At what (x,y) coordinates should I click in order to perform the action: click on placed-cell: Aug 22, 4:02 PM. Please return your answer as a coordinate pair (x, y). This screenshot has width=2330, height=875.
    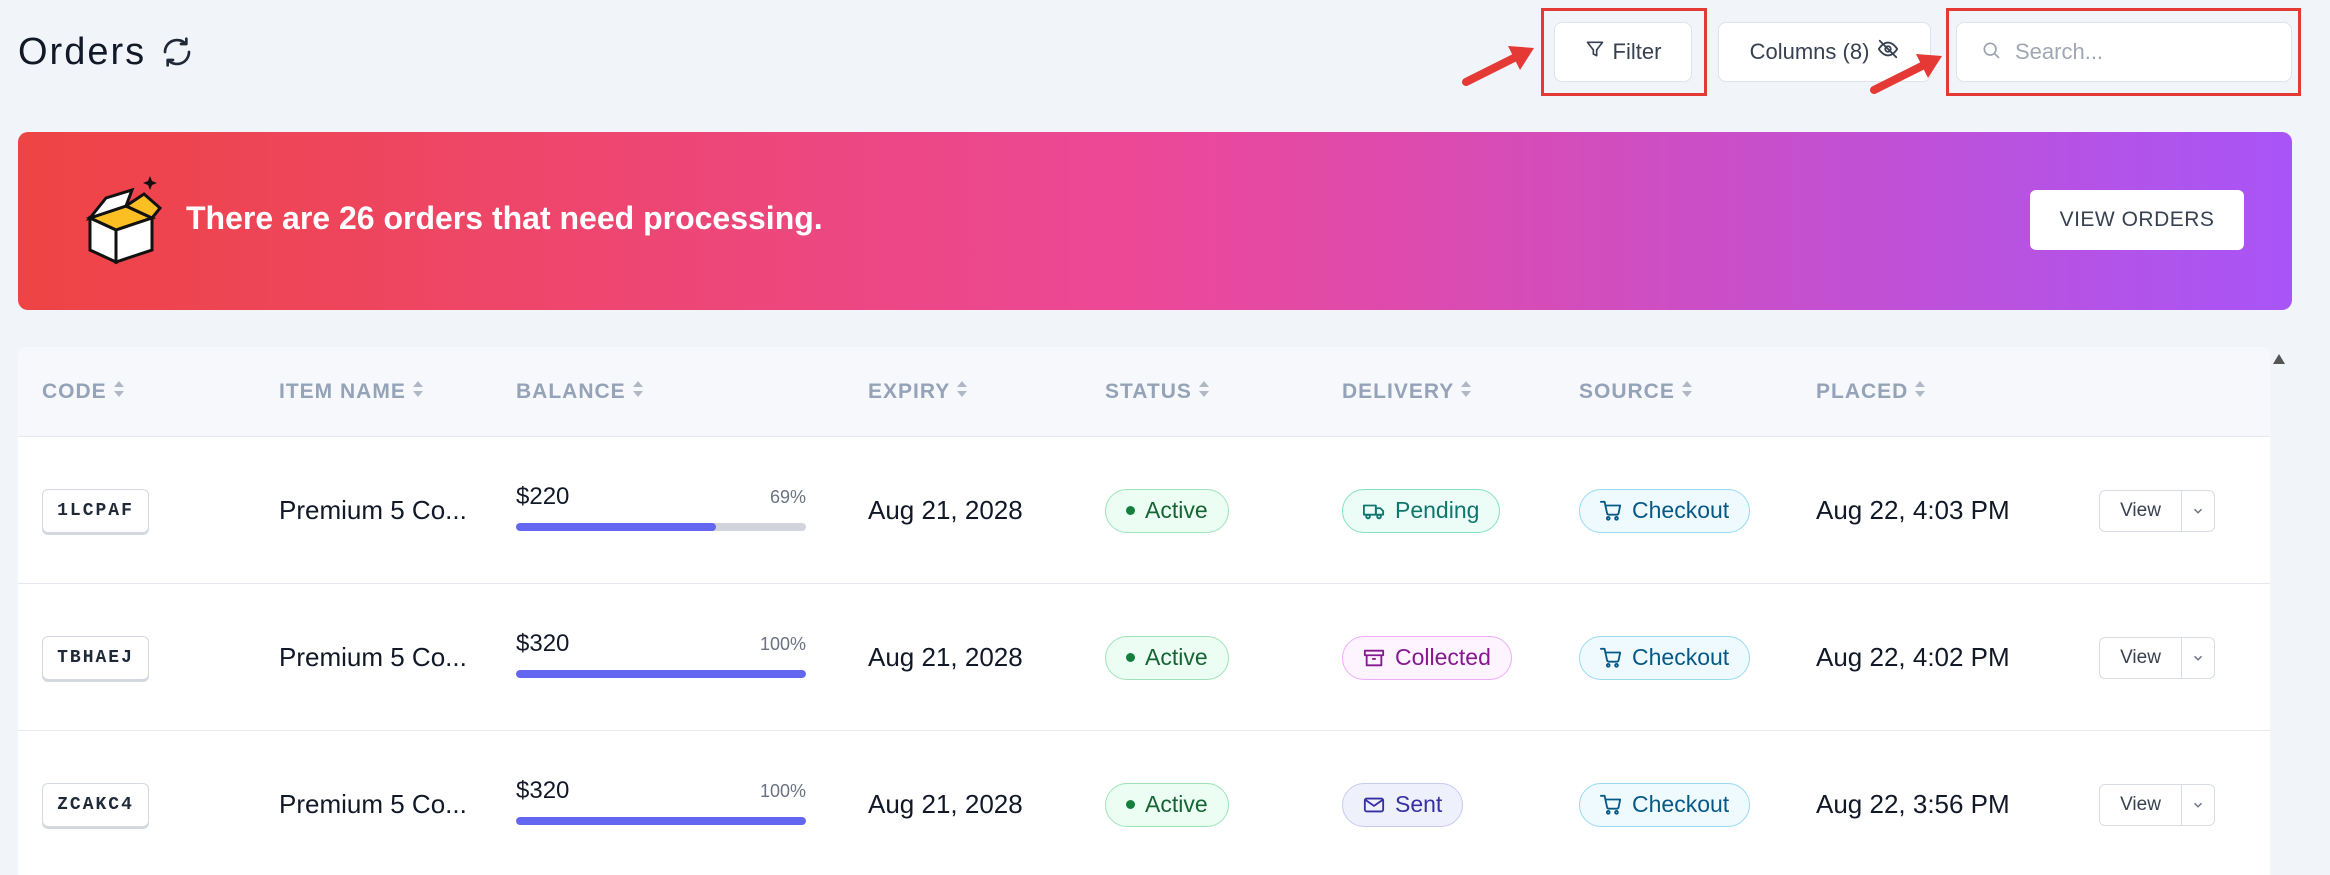
    Looking at the image, I should click on (1913, 657).